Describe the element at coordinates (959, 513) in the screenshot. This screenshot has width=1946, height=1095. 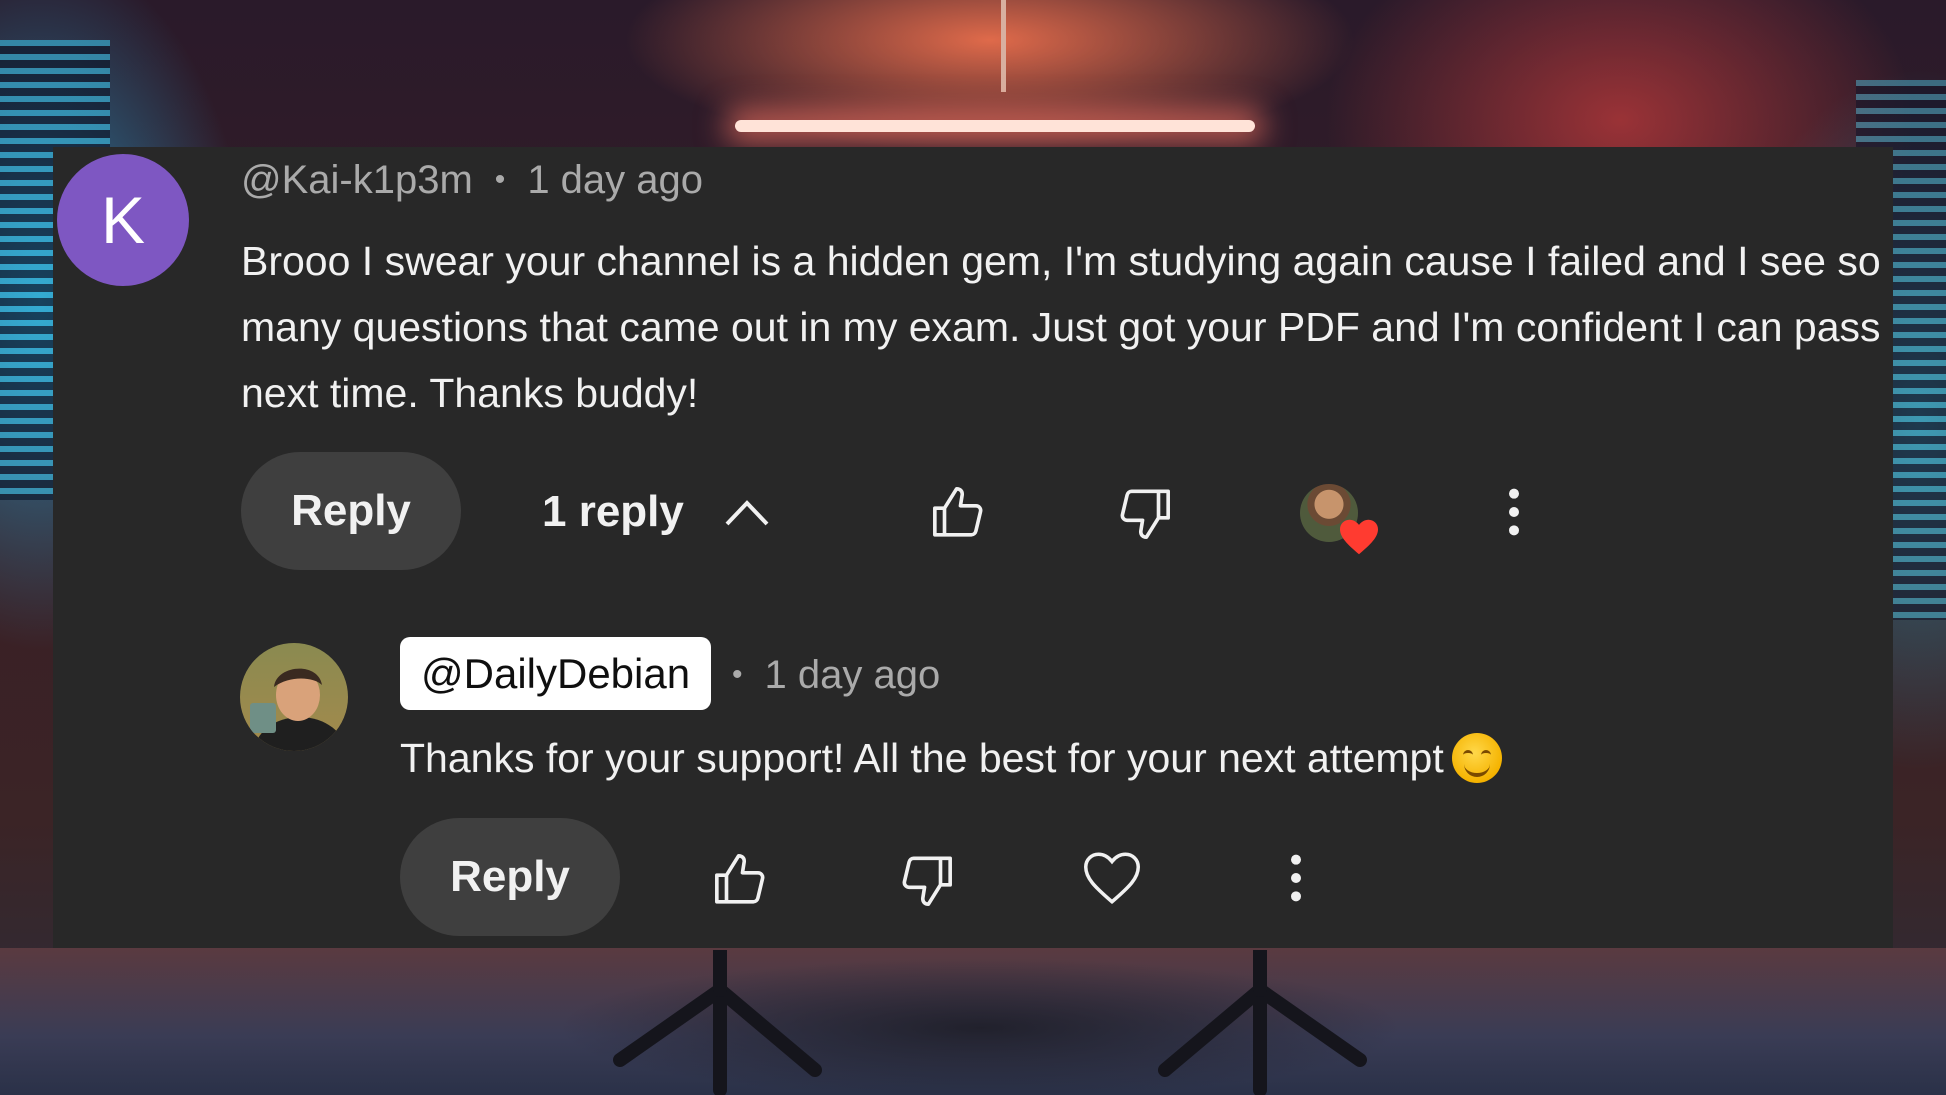
I see `thumbs-up-icon` at that location.